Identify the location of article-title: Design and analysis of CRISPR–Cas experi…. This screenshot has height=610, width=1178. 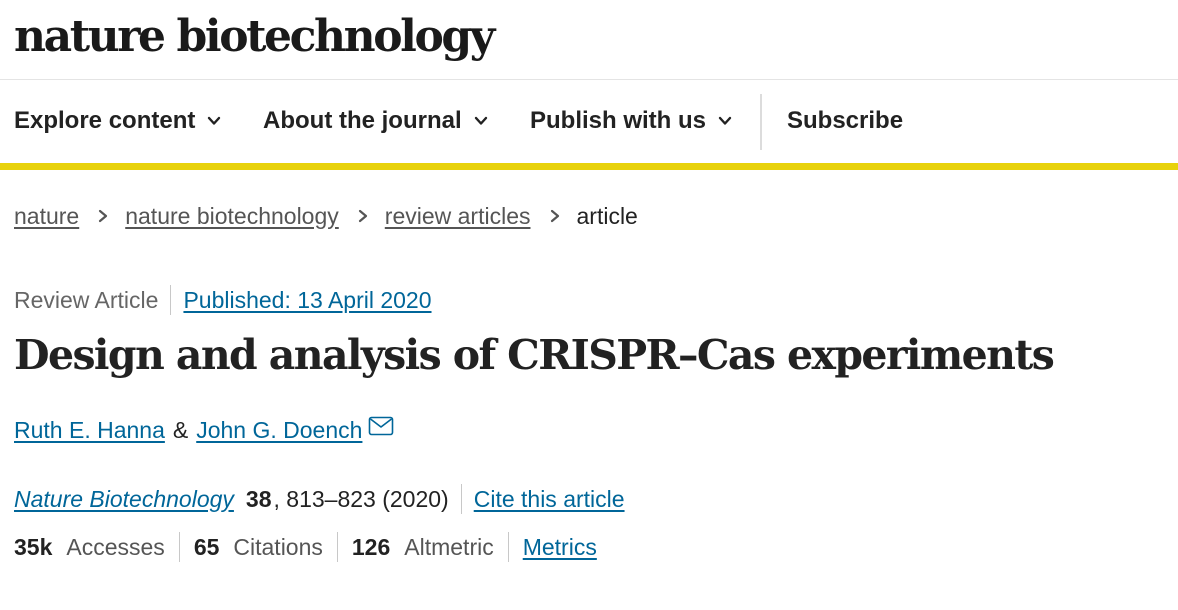
(534, 355).